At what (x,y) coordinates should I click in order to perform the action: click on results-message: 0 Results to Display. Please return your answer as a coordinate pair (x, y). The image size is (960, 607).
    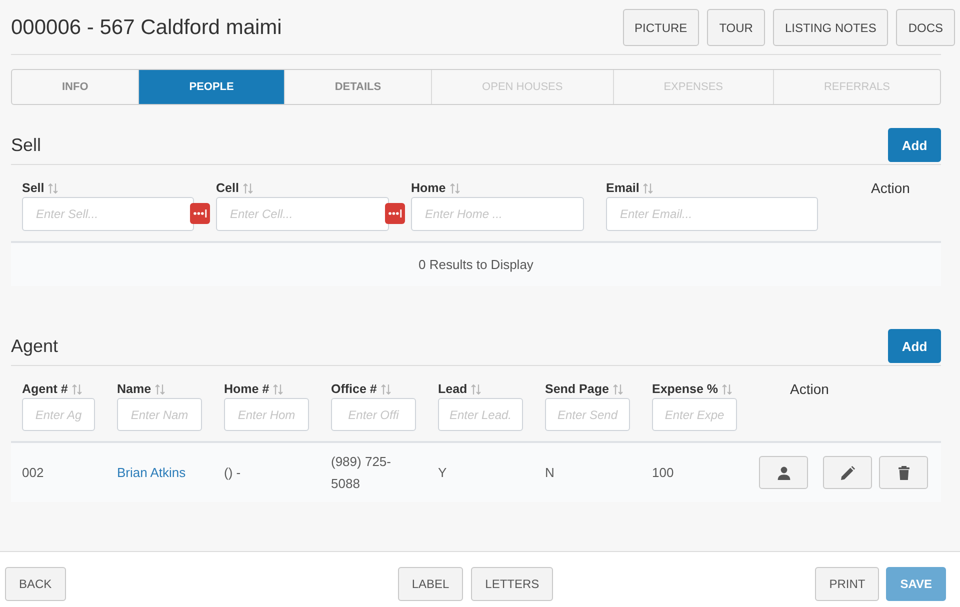
    Looking at the image, I should click on (476, 264).